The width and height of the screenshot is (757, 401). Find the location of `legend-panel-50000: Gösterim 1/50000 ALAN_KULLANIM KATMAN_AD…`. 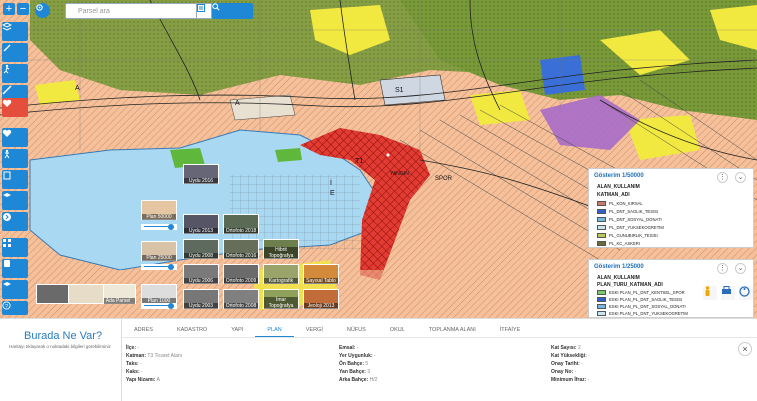

legend-panel-50000: Gösterim 1/50000 ALAN_KULLANIM KATMAN_AD… is located at coordinates (671, 208).